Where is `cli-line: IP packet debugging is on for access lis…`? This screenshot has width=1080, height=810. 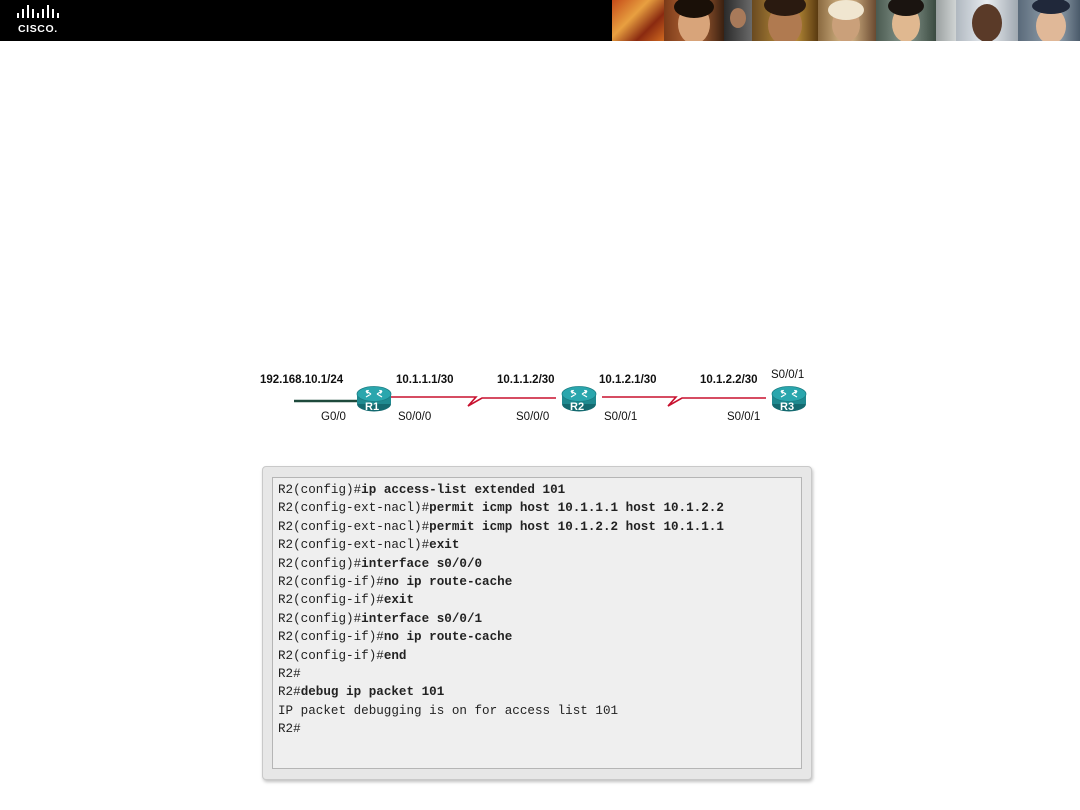
cli-line: IP packet debugging is on for access lis… is located at coordinates (501, 711).